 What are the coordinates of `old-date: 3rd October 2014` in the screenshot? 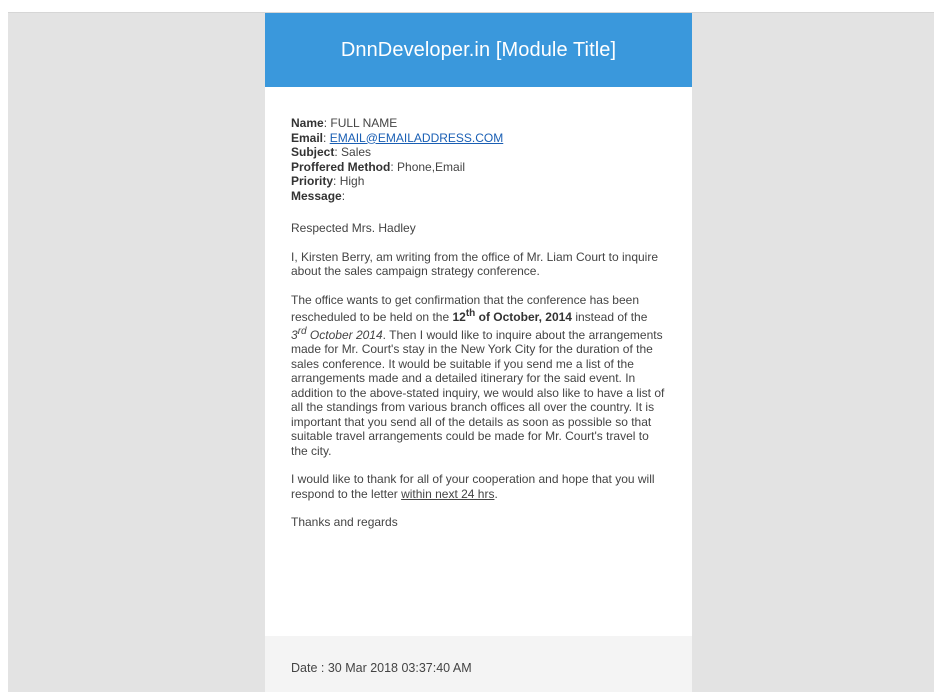 It's located at (337, 333).